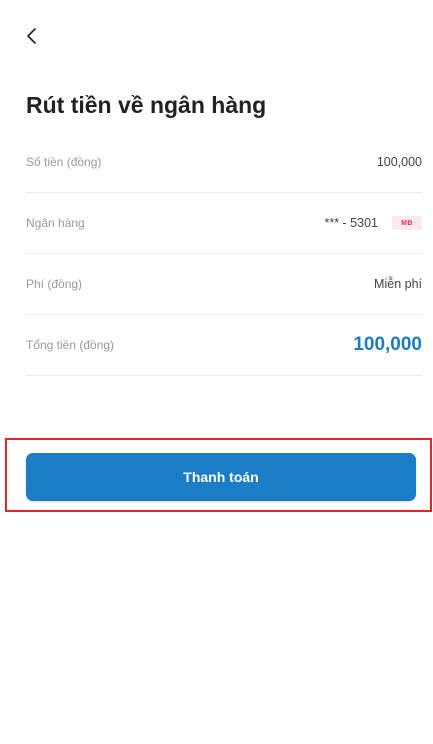 Image resolution: width=433 pixels, height=744 pixels. I want to click on amount-label: Số tiền (đồng), so click(64, 162).